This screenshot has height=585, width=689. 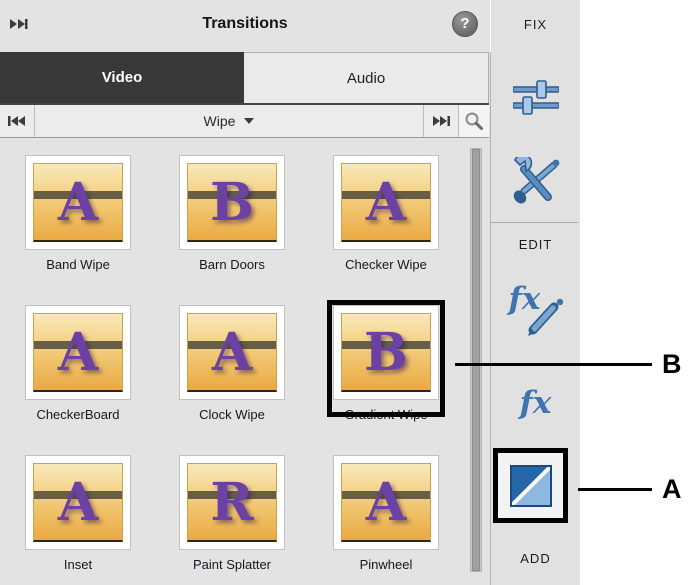 I want to click on category-dropdown: Wipe, so click(x=229, y=121).